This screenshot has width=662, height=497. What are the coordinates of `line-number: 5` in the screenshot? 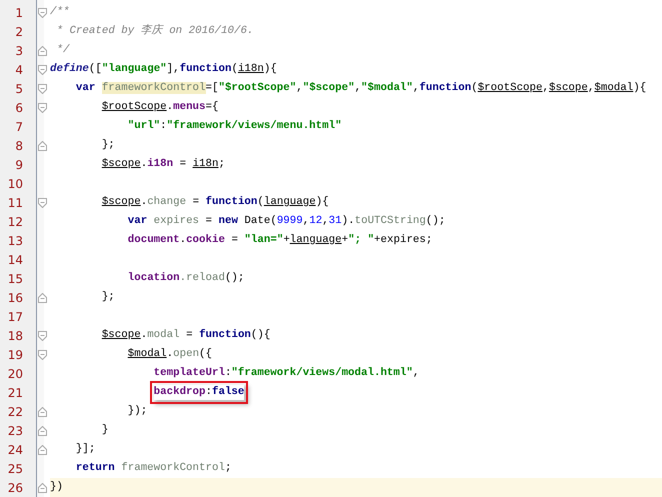 It's located at (18, 89).